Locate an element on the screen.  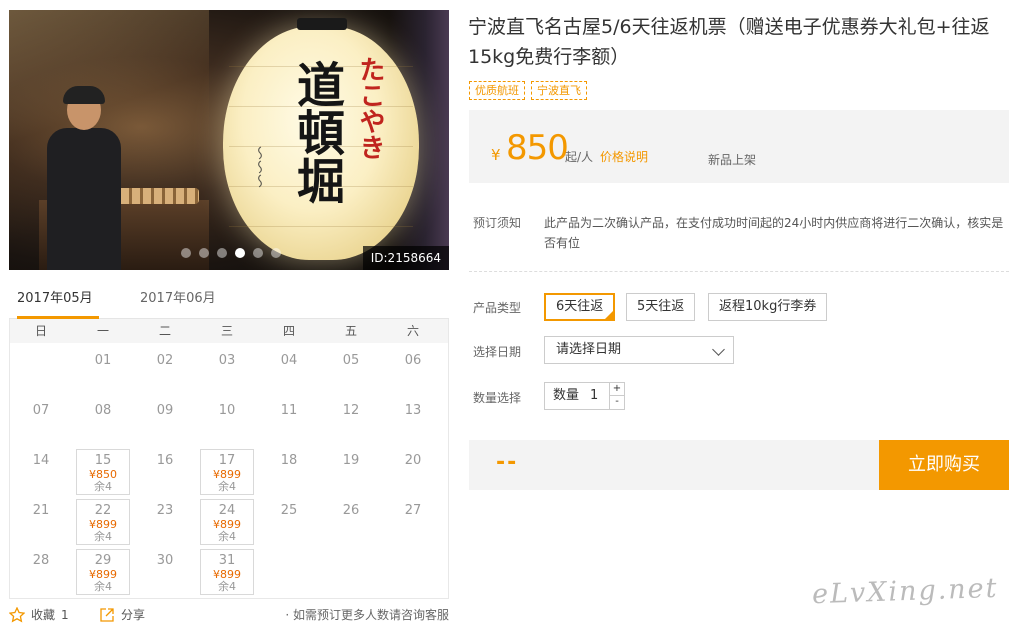
calendar-day: 03 is located at coordinates (227, 372).